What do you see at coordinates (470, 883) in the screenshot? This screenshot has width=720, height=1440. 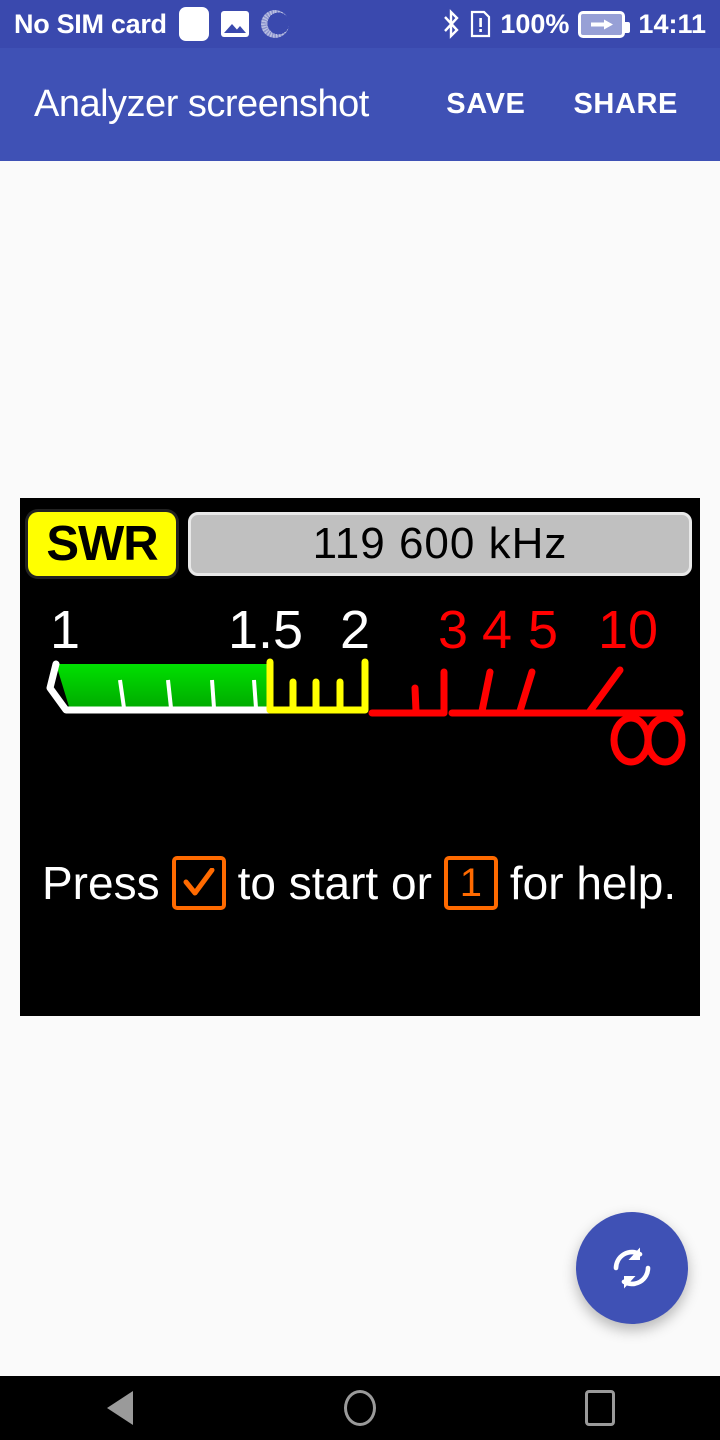 I see `help-key-one-box: 1` at bounding box center [470, 883].